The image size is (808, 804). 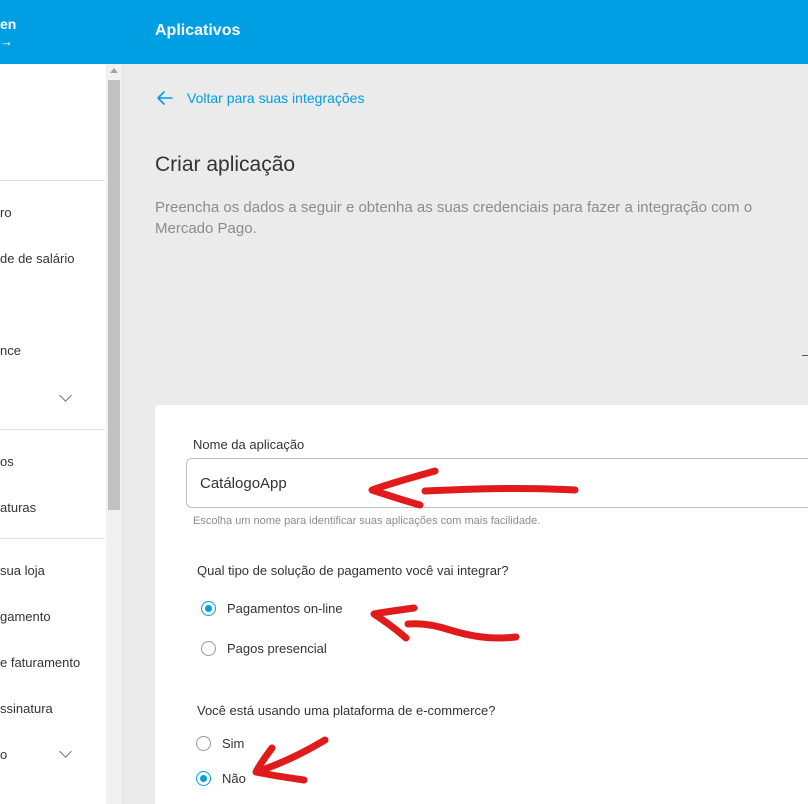 What do you see at coordinates (7, 461) in the screenshot?
I see `sidebar-item: os` at bounding box center [7, 461].